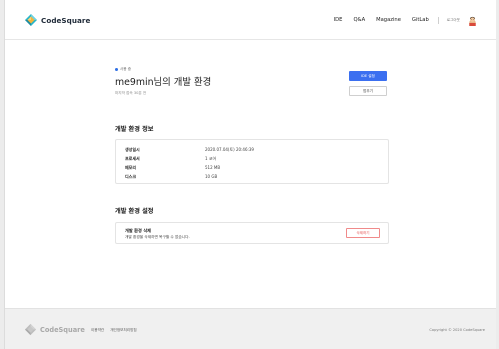 The height and width of the screenshot is (349, 499). I want to click on info-row-processor: 프로세서 1 코어, so click(170, 159).